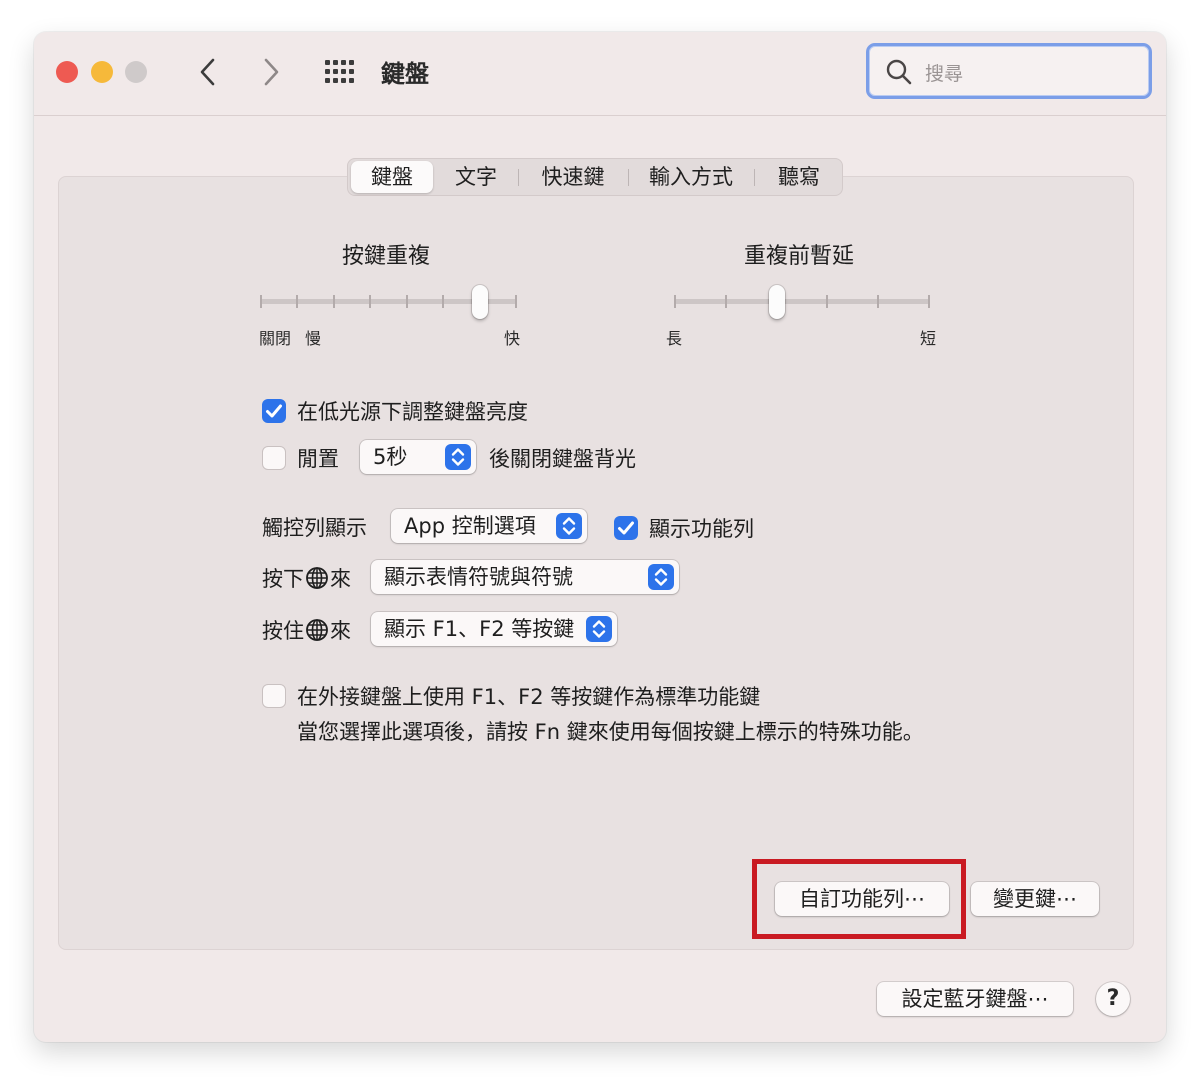  What do you see at coordinates (975, 999) in the screenshot?
I see `setup-bluetooth-keyboard-button: 設定藍牙鍵盤⋯` at bounding box center [975, 999].